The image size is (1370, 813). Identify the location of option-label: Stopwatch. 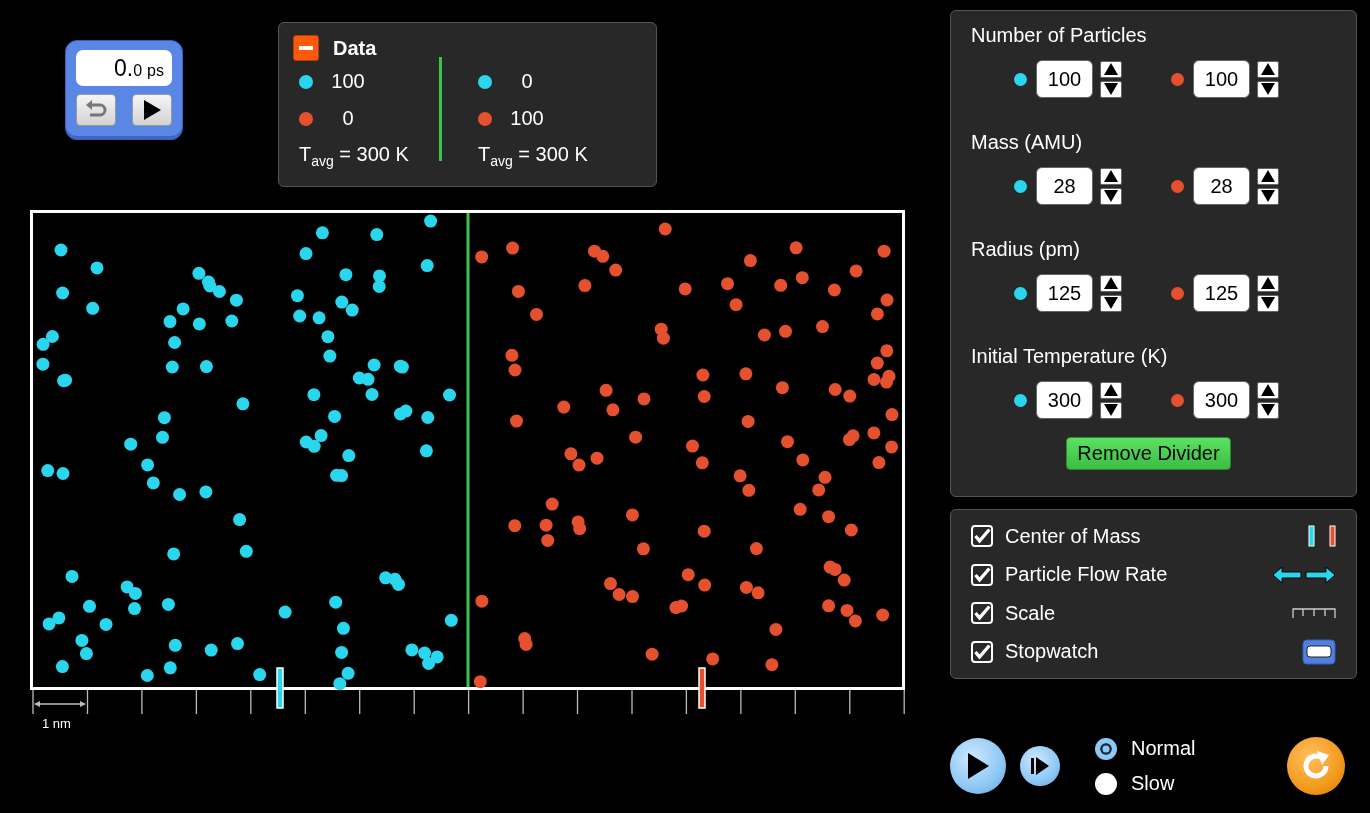
(1147, 652).